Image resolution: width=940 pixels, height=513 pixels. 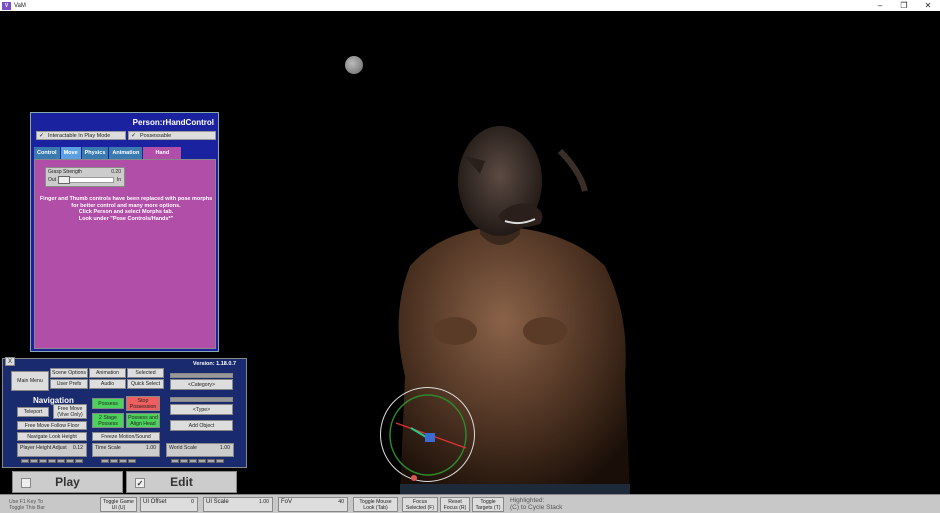 I want to click on edit-checkbox: ✓, so click(x=140, y=483).